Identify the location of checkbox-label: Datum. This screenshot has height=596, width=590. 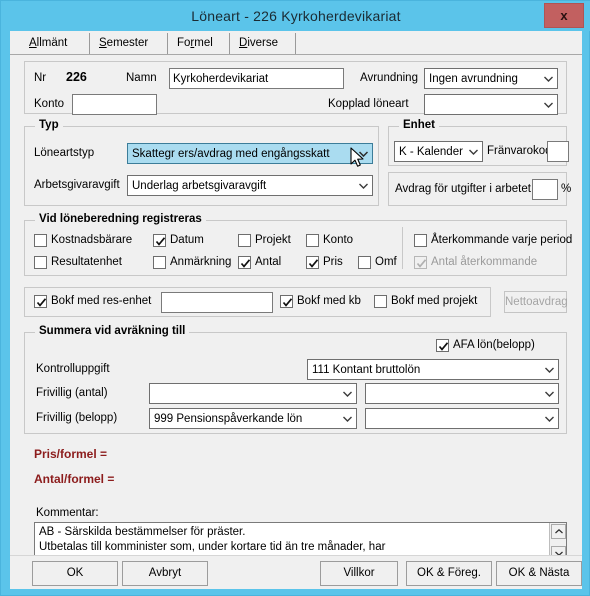
(187, 240).